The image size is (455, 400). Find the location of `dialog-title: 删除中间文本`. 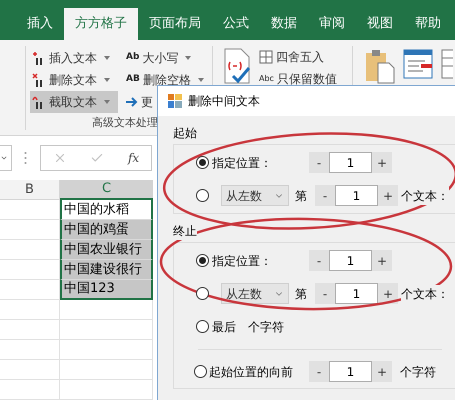

dialog-title: 删除中间文本 is located at coordinates (224, 101).